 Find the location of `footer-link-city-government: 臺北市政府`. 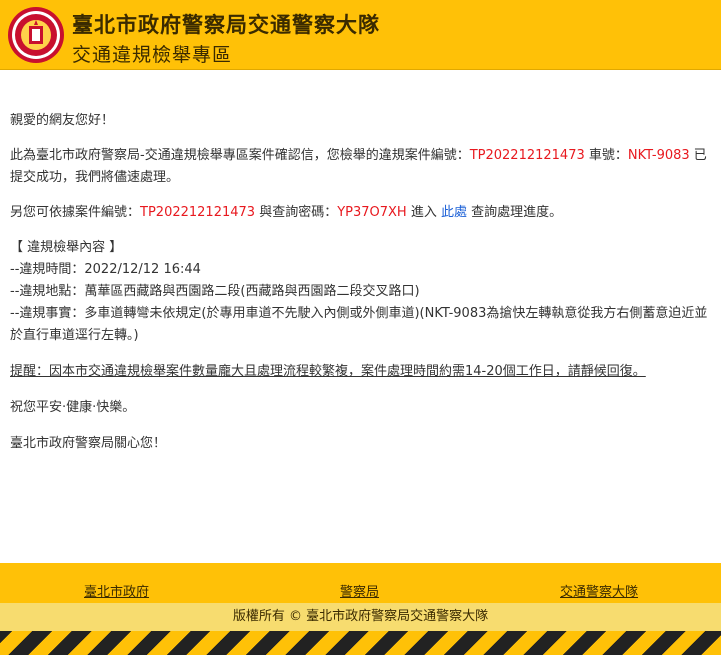

footer-link-city-government: 臺北市政府 is located at coordinates (116, 590).